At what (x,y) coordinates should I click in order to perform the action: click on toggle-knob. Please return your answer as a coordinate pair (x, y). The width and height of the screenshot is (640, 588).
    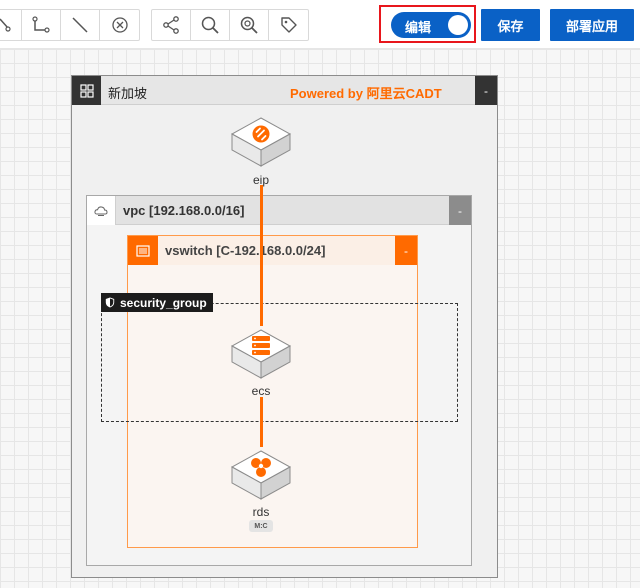
    Looking at the image, I should click on (458, 25).